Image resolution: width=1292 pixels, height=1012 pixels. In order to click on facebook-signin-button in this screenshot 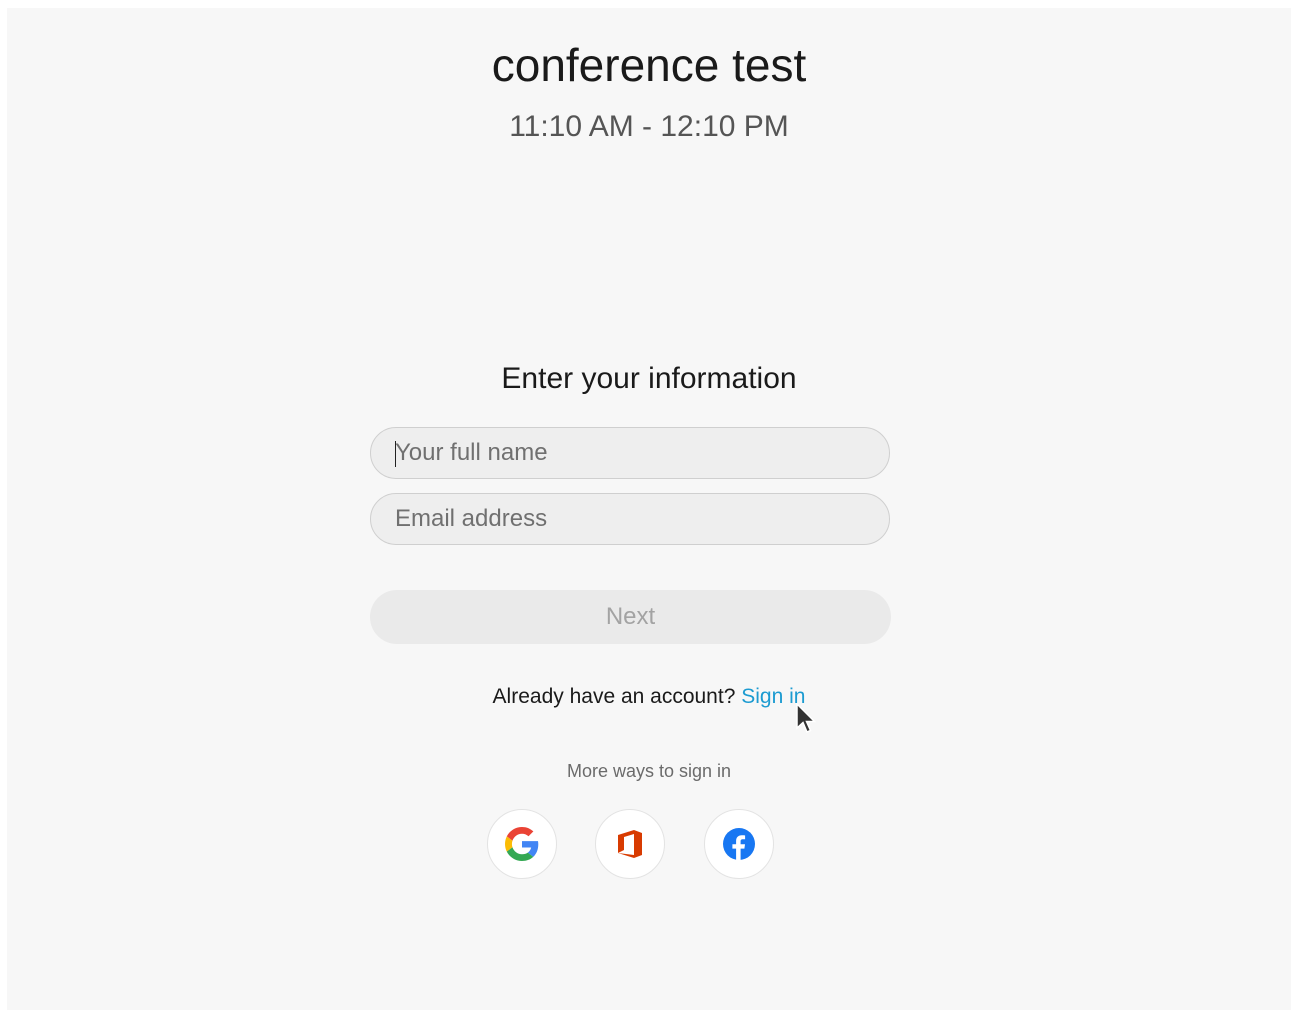, I will do `click(739, 844)`.